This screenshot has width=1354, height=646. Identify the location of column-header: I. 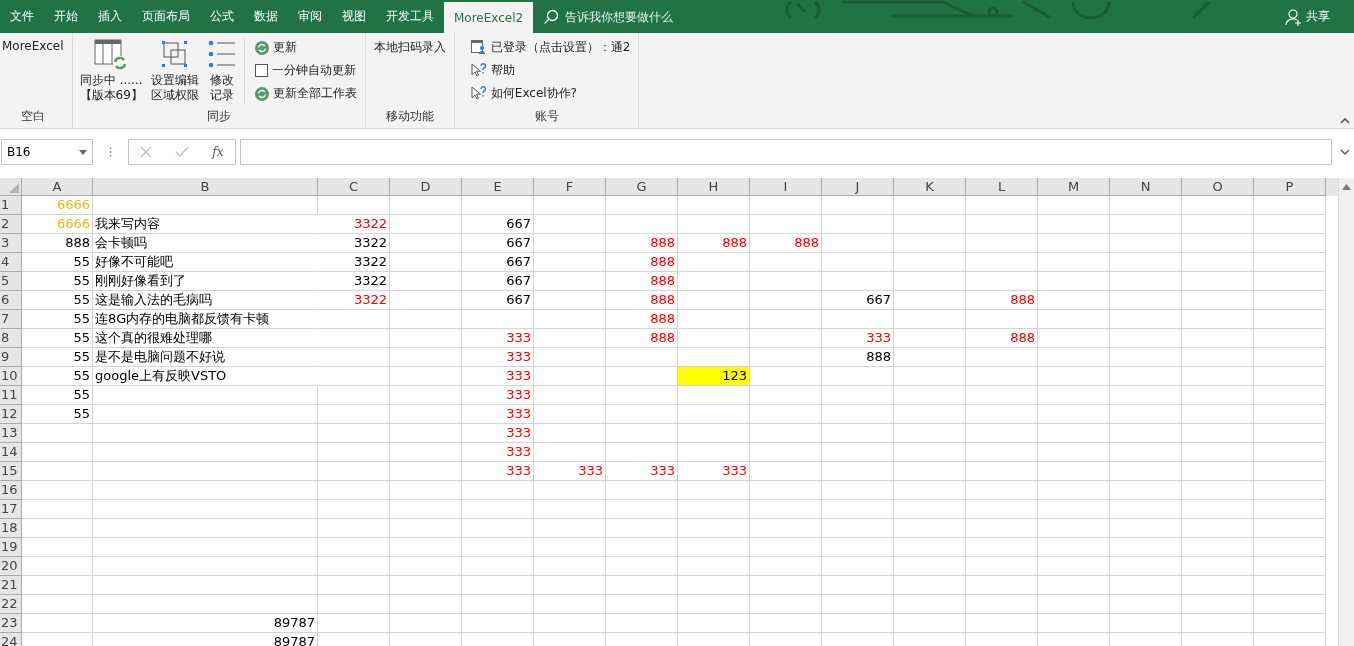
(786, 187).